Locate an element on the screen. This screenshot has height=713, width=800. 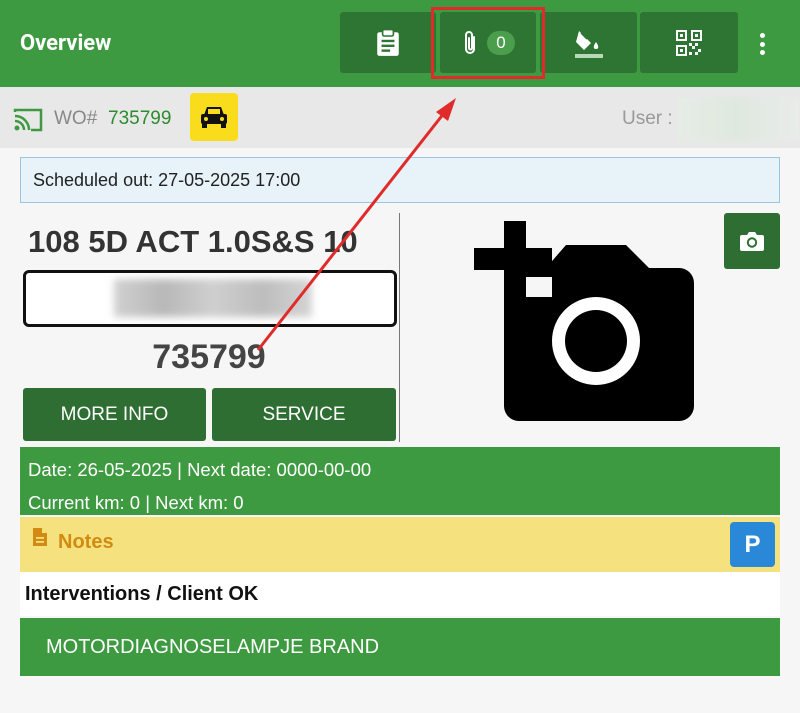
take-photo-button is located at coordinates (752, 241).